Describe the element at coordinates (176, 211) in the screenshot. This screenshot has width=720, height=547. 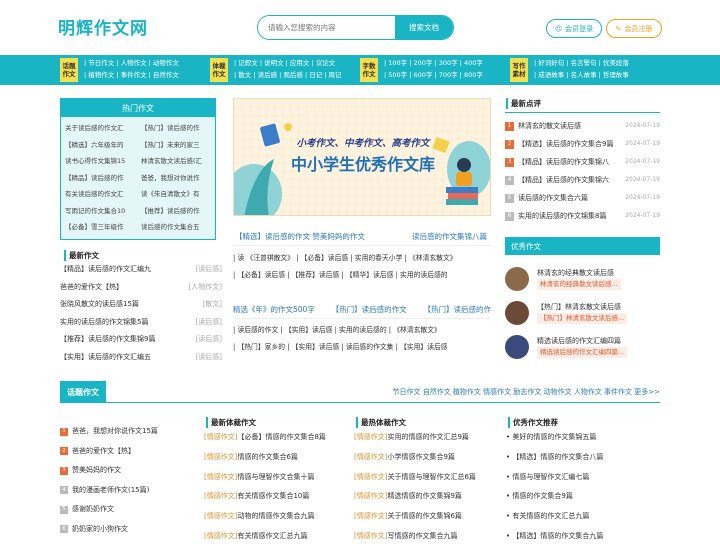
I see `hot-essay-link: 【推荐】读后感的作` at that location.